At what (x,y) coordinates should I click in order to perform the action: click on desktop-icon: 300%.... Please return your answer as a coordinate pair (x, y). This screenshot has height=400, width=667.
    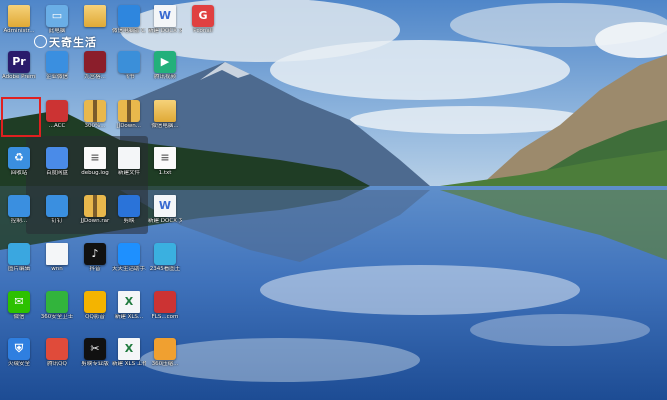
    Looking at the image, I should click on (95, 115).